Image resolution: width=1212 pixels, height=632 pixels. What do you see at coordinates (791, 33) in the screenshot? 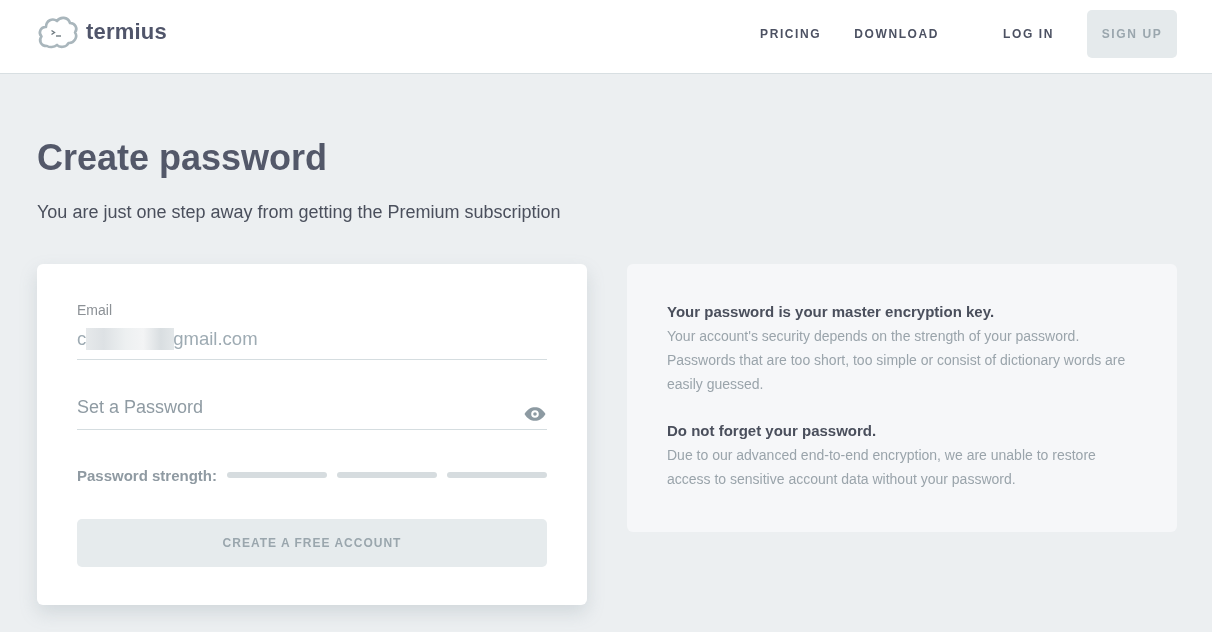
I see `nav-link: PRICING` at bounding box center [791, 33].